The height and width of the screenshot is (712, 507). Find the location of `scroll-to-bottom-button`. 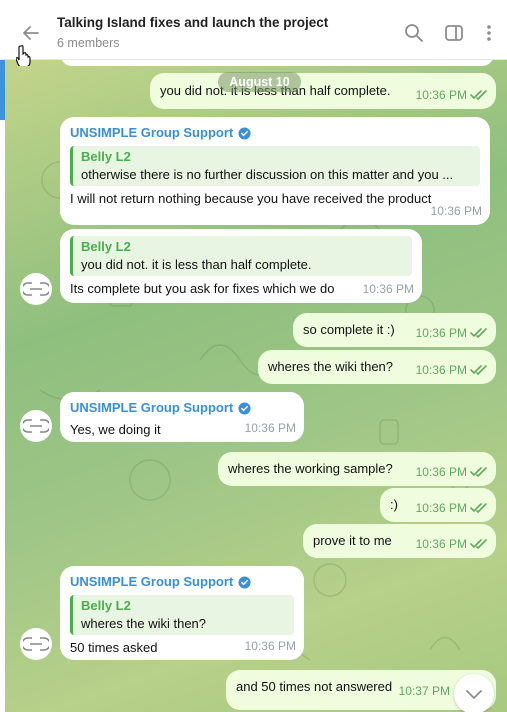

scroll-to-bottom-button is located at coordinates (474, 693).